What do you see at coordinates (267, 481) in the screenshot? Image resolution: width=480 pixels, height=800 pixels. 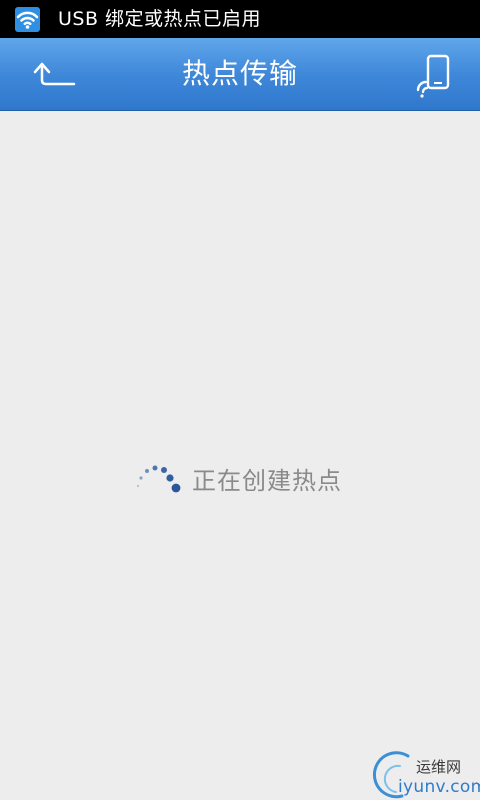 I see `loading-text: 正在创建热点` at bounding box center [267, 481].